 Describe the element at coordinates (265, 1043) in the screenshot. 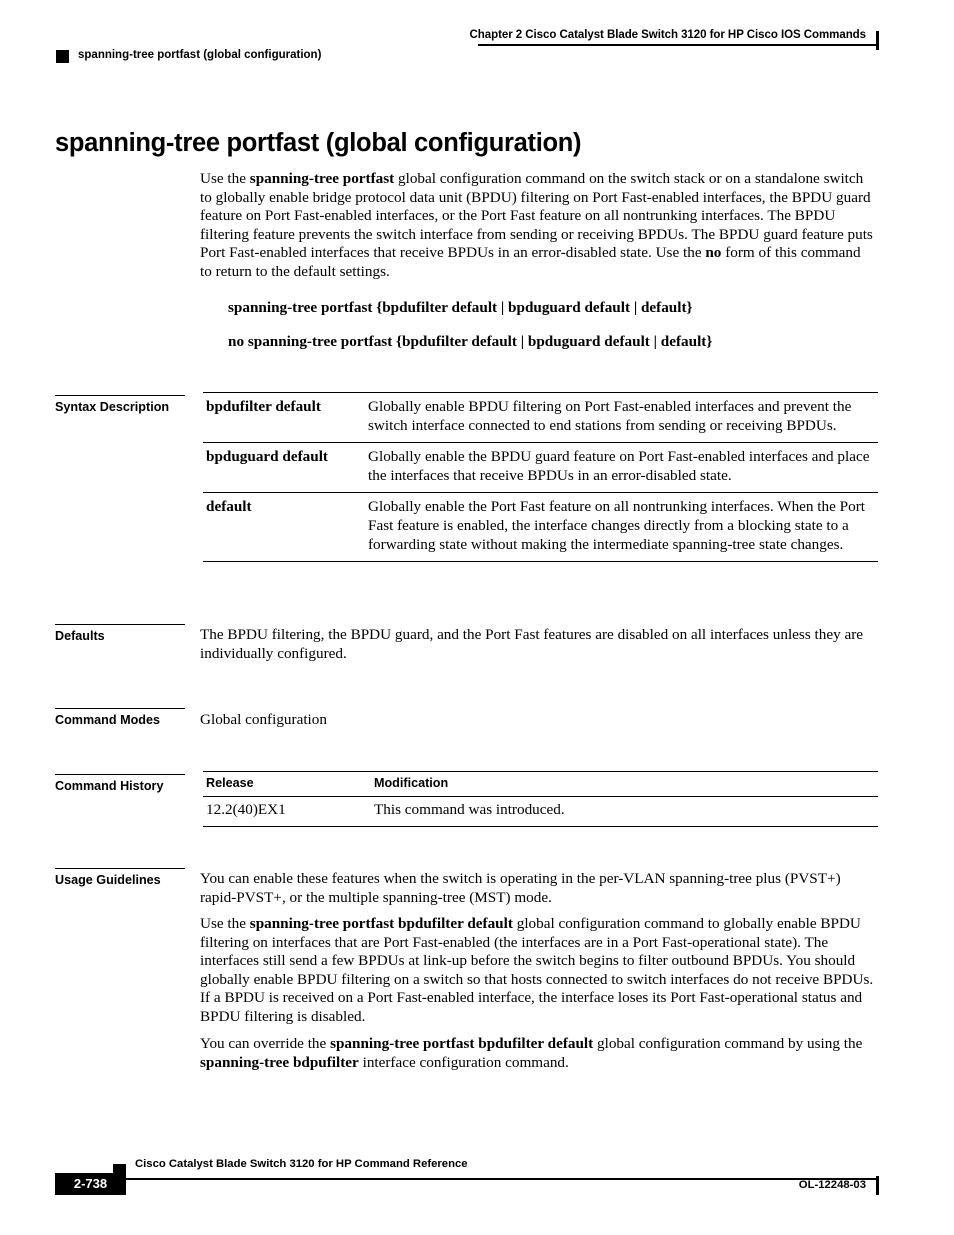

I see `ug-p3-part-a: You can override the` at that location.